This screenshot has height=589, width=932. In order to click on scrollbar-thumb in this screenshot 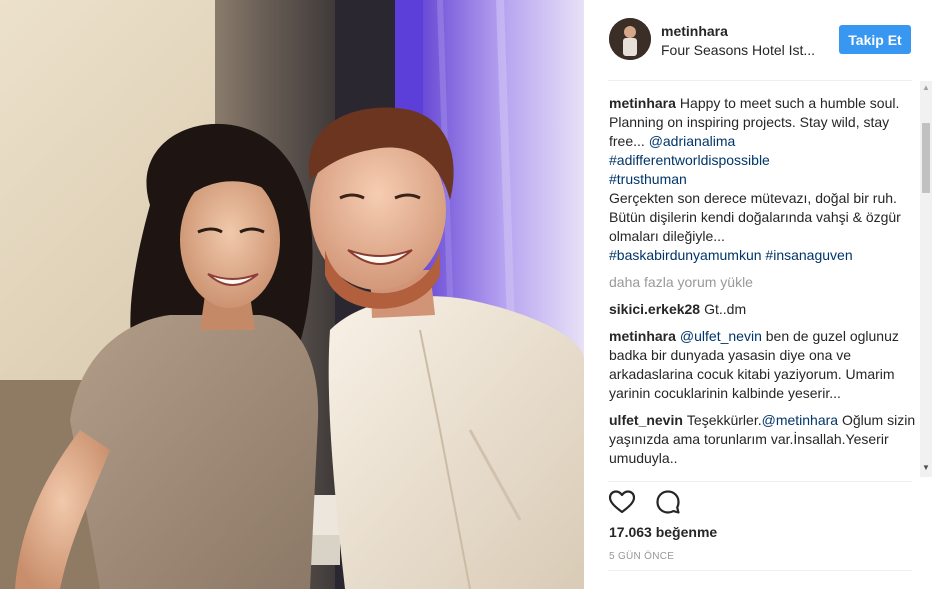, I will do `click(926, 158)`.